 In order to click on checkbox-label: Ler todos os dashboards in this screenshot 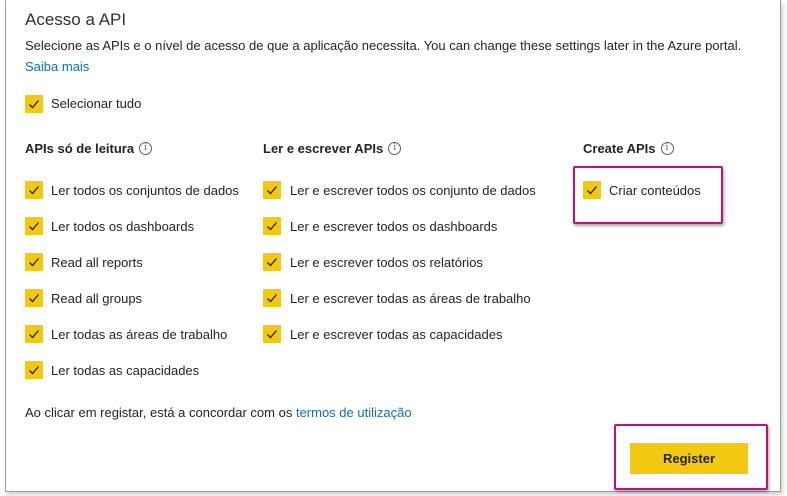, I will do `click(123, 226)`.